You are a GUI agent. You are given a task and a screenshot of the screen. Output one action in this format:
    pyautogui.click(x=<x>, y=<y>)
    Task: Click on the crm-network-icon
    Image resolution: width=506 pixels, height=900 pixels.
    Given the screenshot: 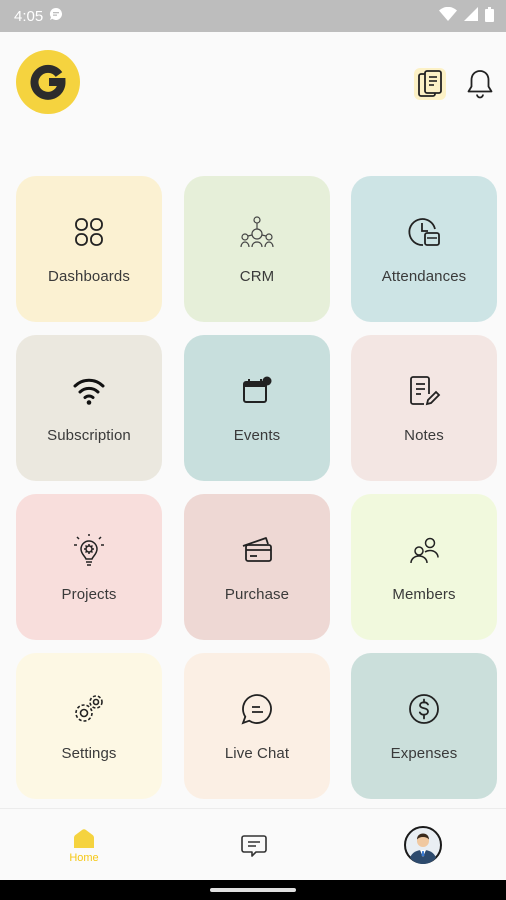 What is the action you would take?
    pyautogui.click(x=257, y=232)
    